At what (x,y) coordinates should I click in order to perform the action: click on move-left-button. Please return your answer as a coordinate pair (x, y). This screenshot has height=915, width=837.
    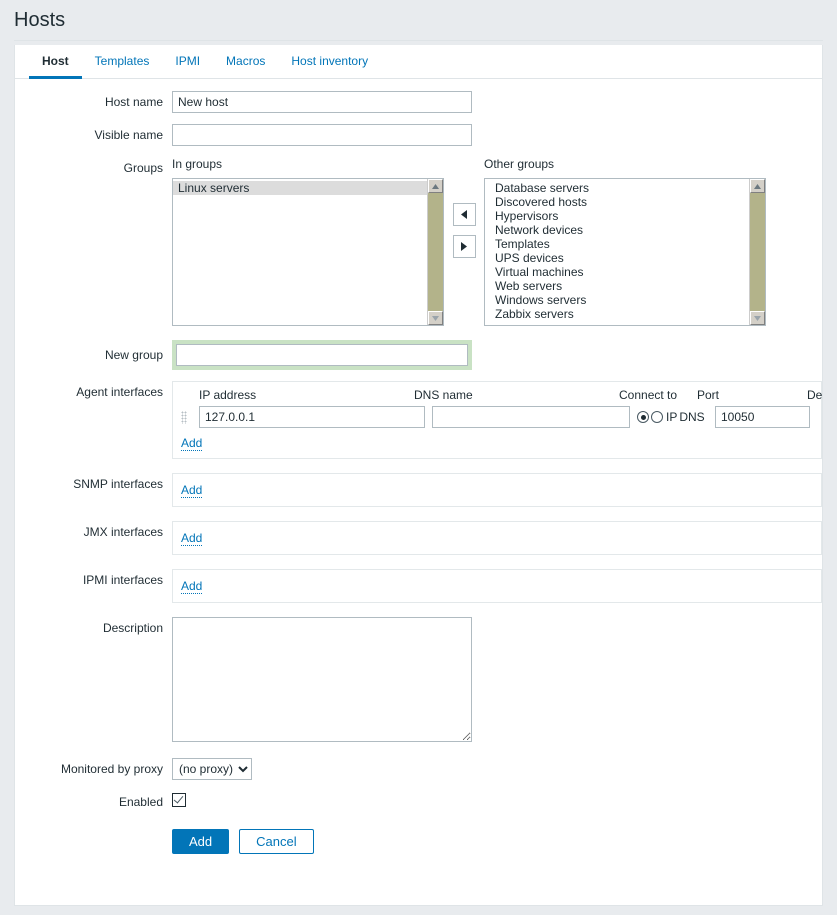
    Looking at the image, I should click on (464, 214).